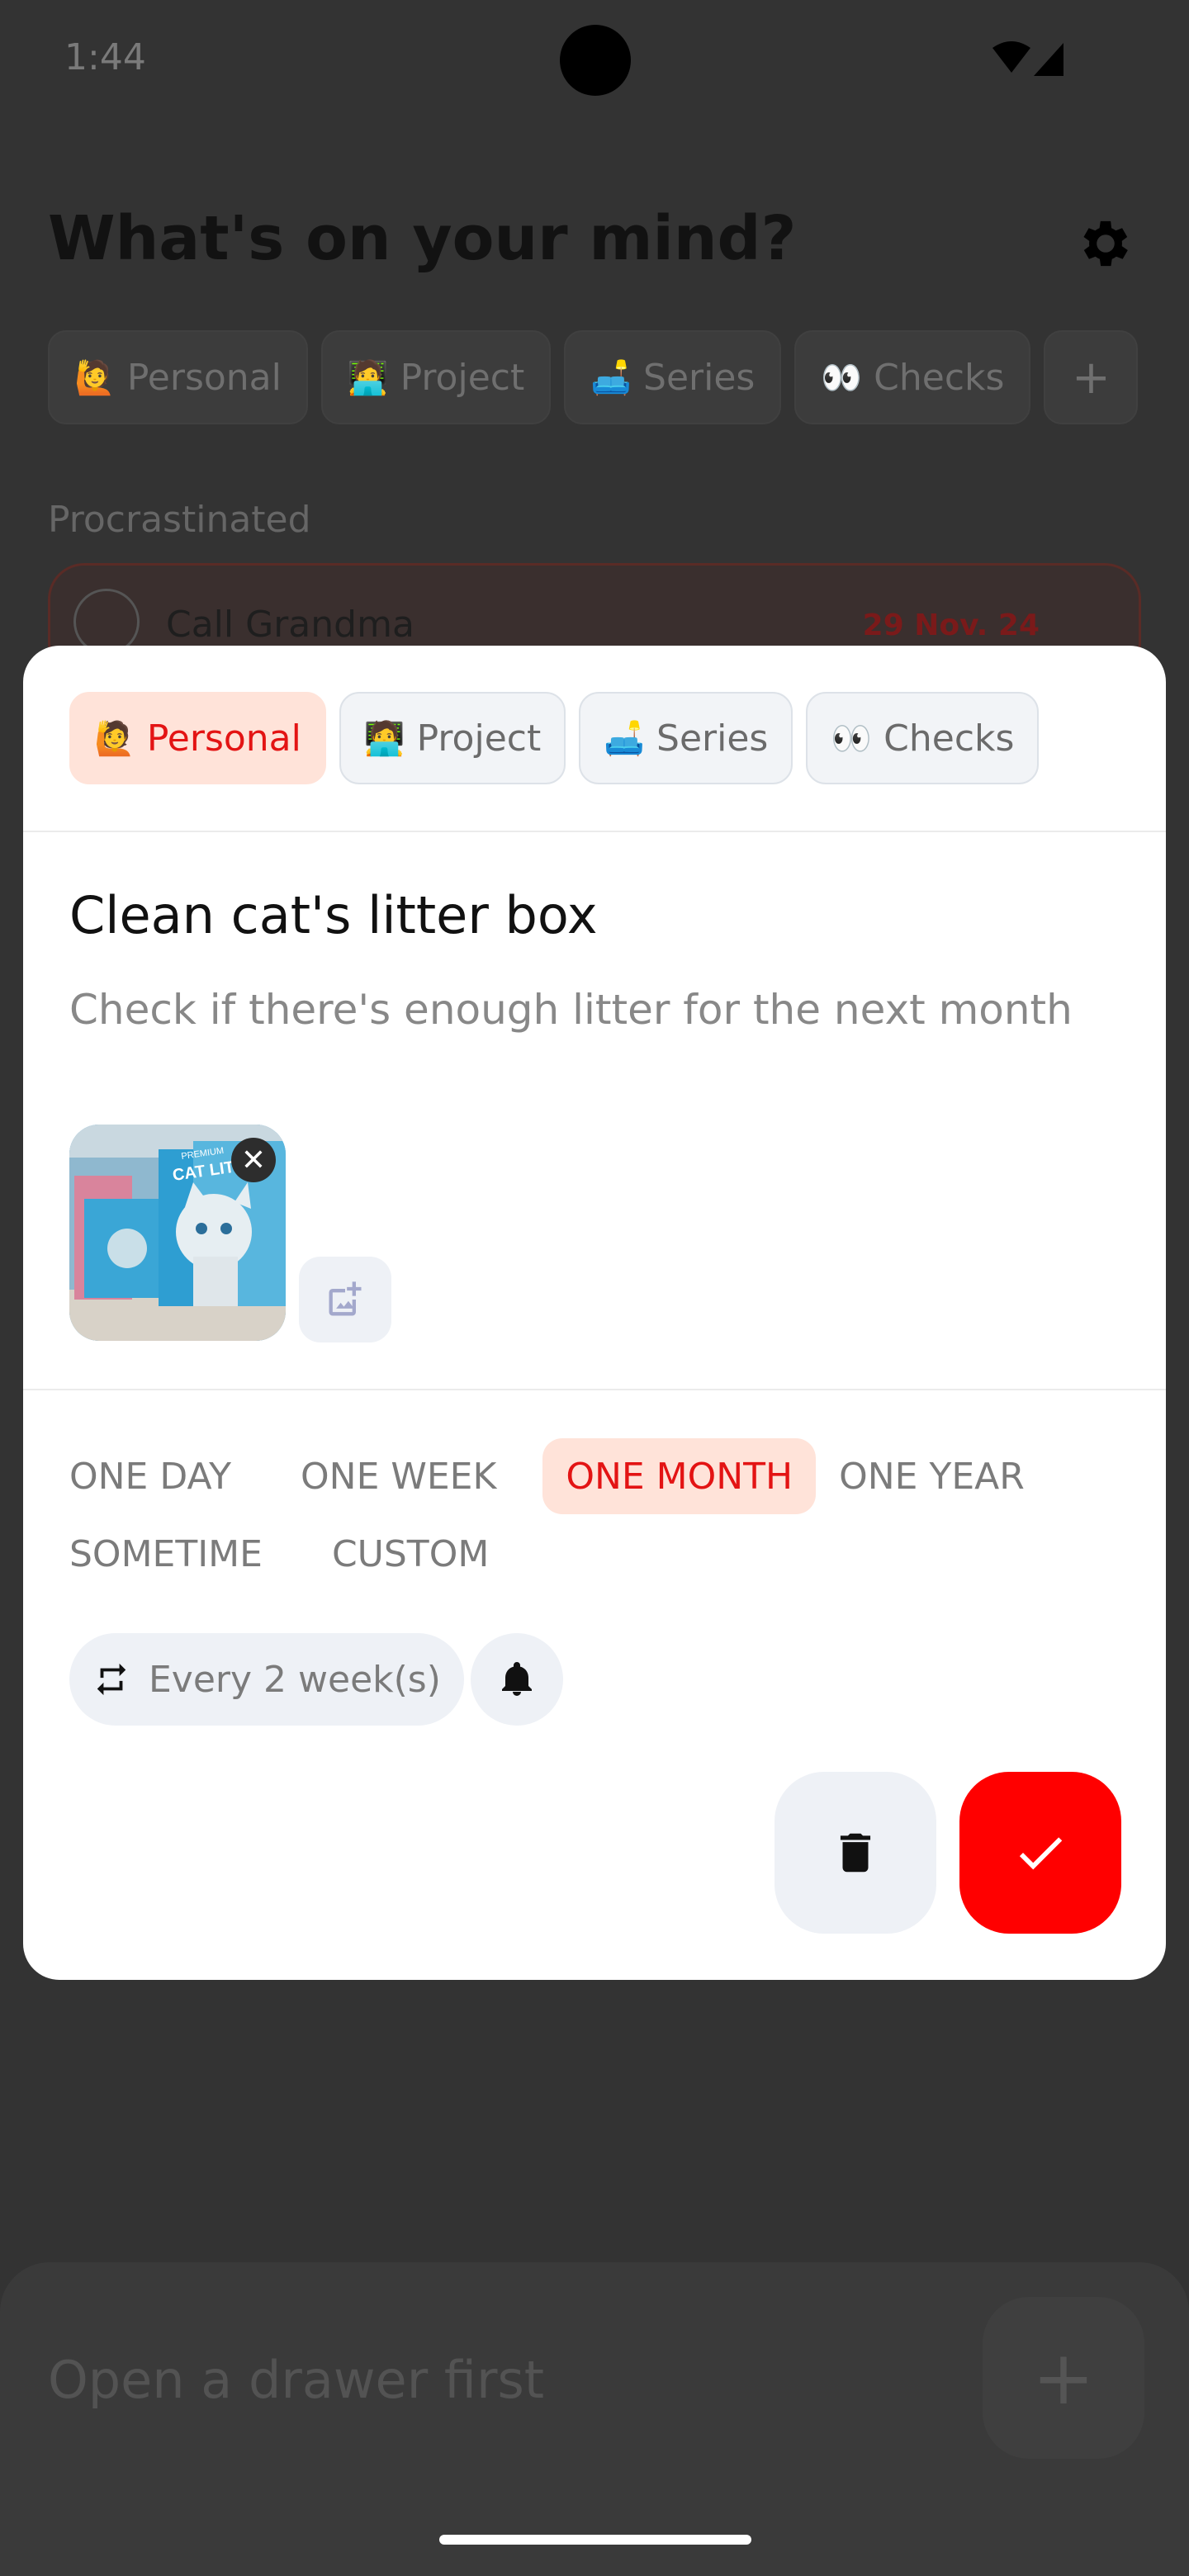 This screenshot has height=2576, width=1189. What do you see at coordinates (625, 738) in the screenshot?
I see `couch-icon: 🛋️` at bounding box center [625, 738].